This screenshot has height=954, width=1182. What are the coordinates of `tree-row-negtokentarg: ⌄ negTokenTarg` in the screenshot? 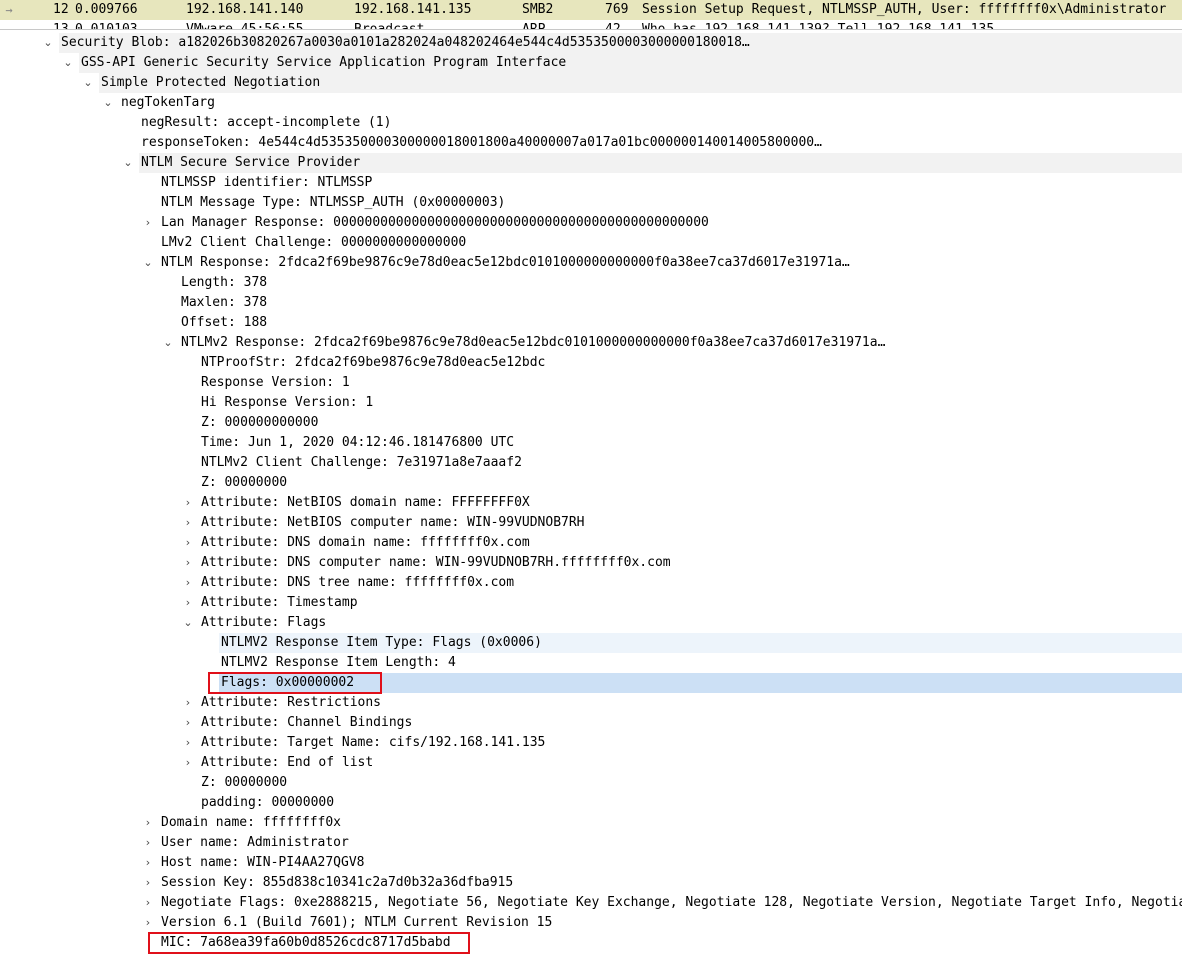 It's located at (591, 103).